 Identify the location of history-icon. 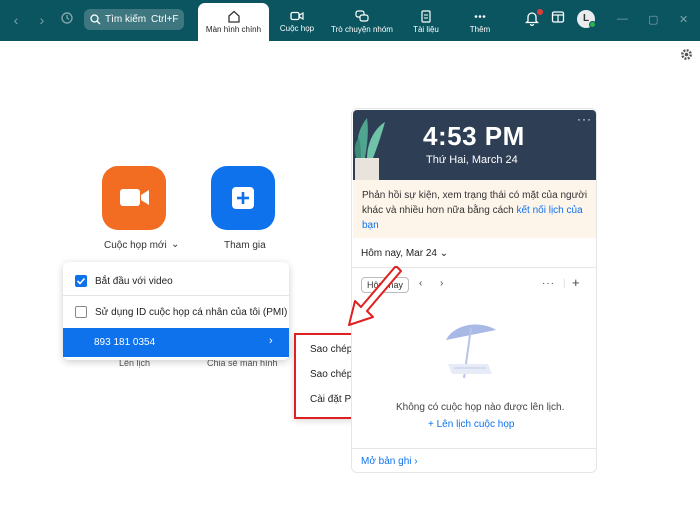
(67, 20).